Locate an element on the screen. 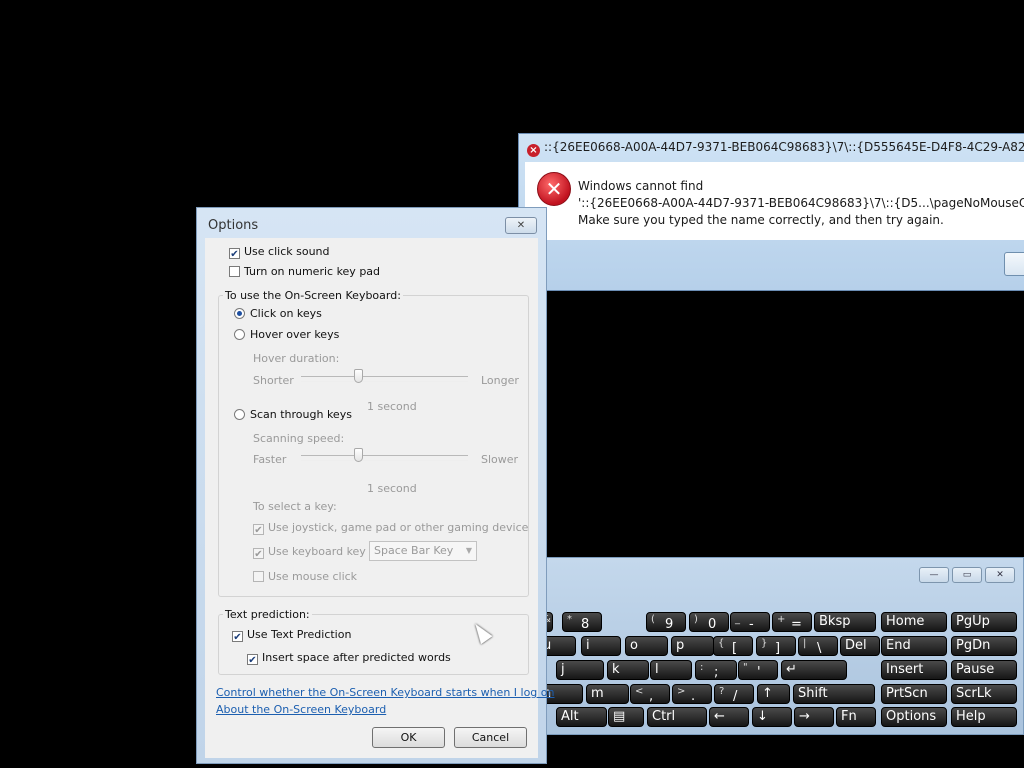  key-char: k is located at coordinates (628, 670).